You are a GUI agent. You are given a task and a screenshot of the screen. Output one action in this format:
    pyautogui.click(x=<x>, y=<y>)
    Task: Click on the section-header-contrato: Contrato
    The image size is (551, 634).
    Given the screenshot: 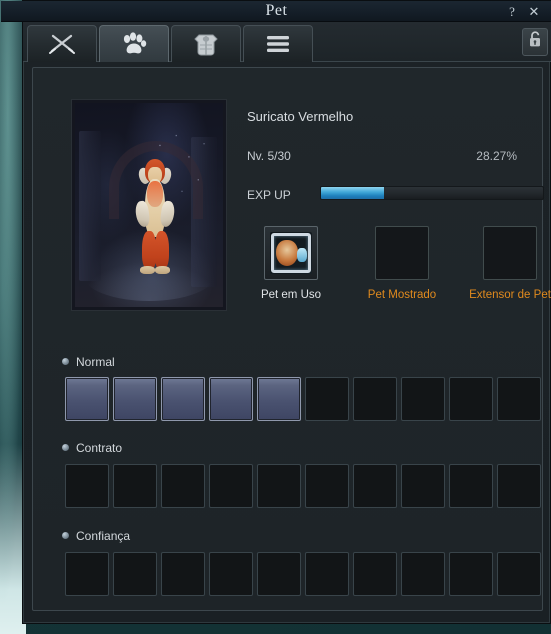 What is the action you would take?
    pyautogui.click(x=92, y=448)
    